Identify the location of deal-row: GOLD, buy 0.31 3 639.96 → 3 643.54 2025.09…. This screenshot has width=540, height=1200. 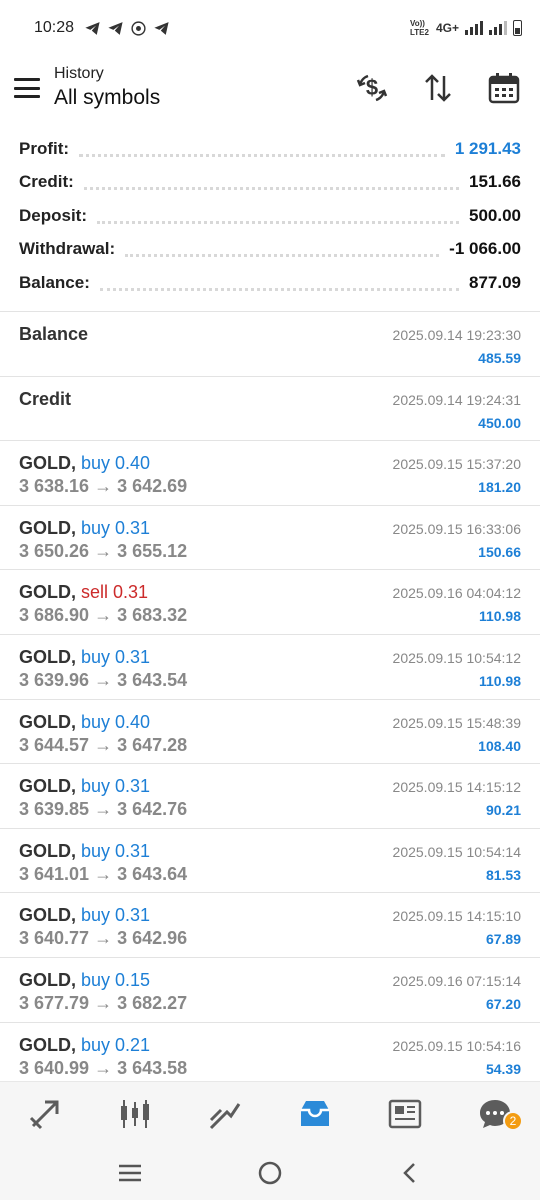
(270, 666).